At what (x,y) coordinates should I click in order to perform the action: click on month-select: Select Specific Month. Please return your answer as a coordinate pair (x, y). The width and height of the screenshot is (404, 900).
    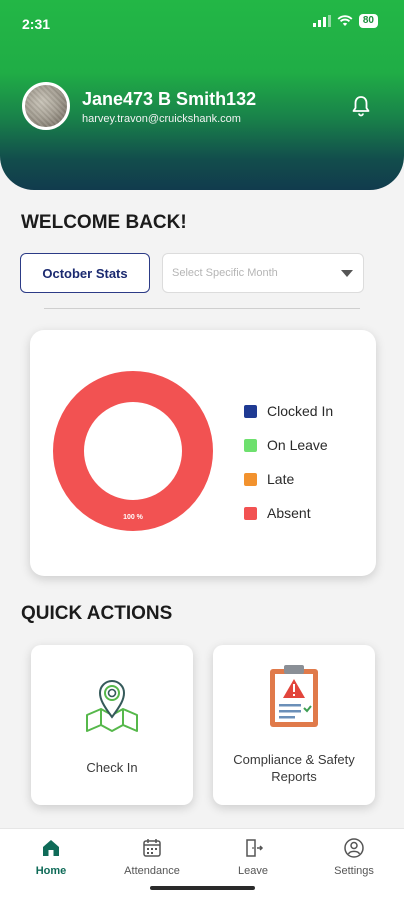
    Looking at the image, I should click on (263, 273).